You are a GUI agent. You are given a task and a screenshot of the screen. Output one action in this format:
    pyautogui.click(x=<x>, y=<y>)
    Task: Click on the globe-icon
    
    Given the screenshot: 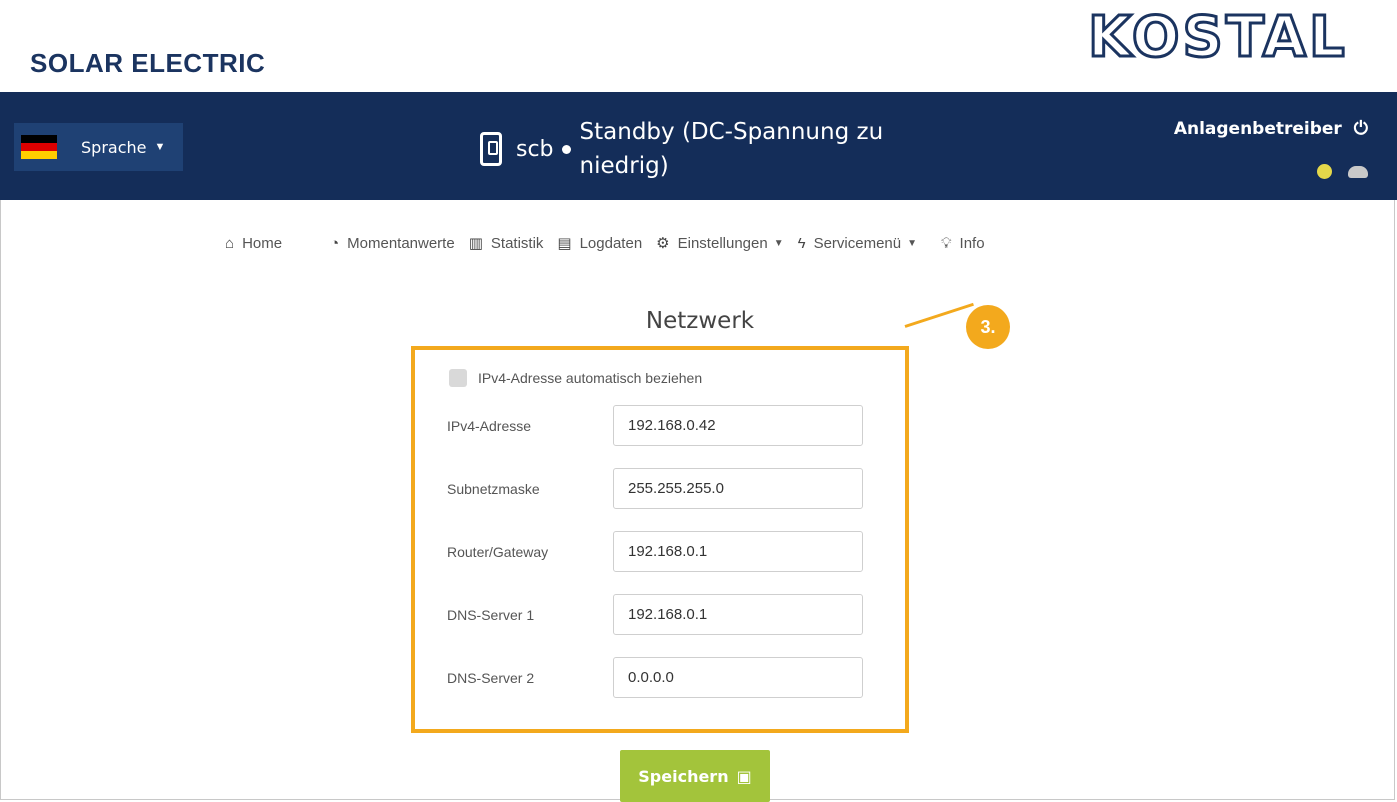 What is the action you would take?
    pyautogui.click(x=1324, y=171)
    